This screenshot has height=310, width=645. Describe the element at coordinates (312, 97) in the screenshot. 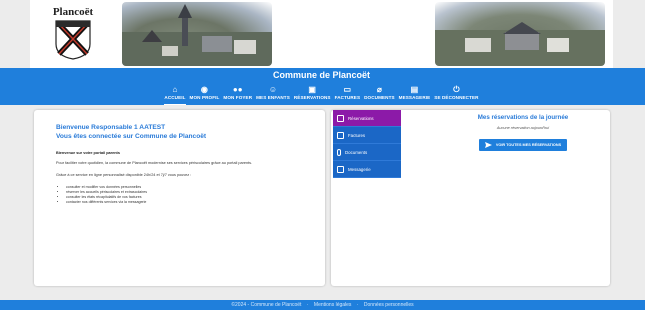

I see `nav-label: RÉSERVATIONS` at that location.